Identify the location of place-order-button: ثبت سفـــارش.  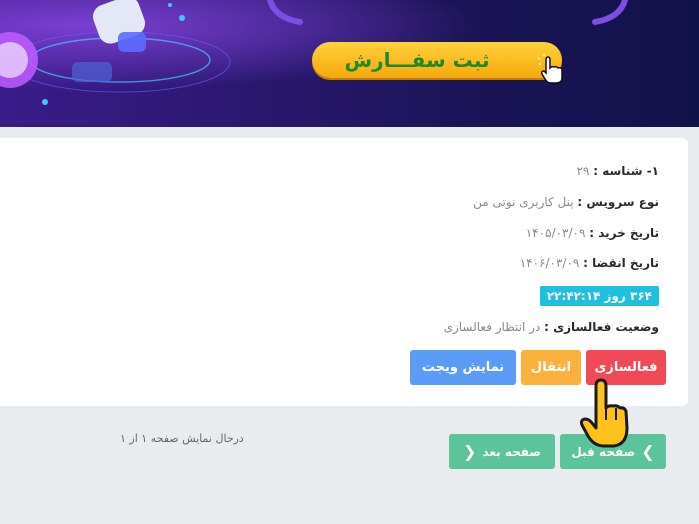
(437, 60).